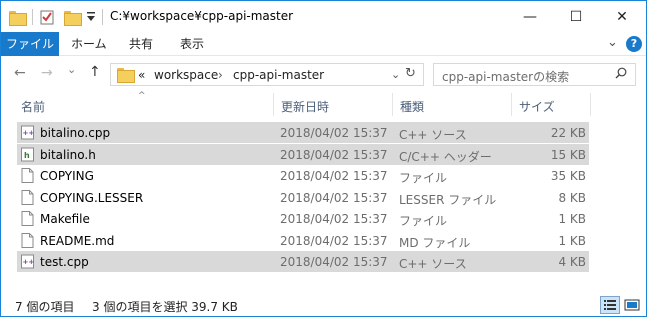 Image resolution: width=647 pixels, height=317 pixels. I want to click on item-count: 7 個の項目, so click(45, 307).